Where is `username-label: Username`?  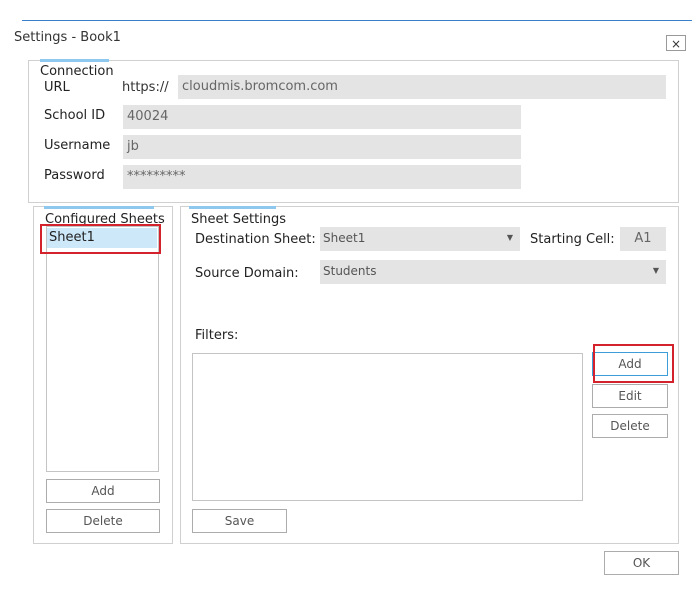 username-label: Username is located at coordinates (77, 145).